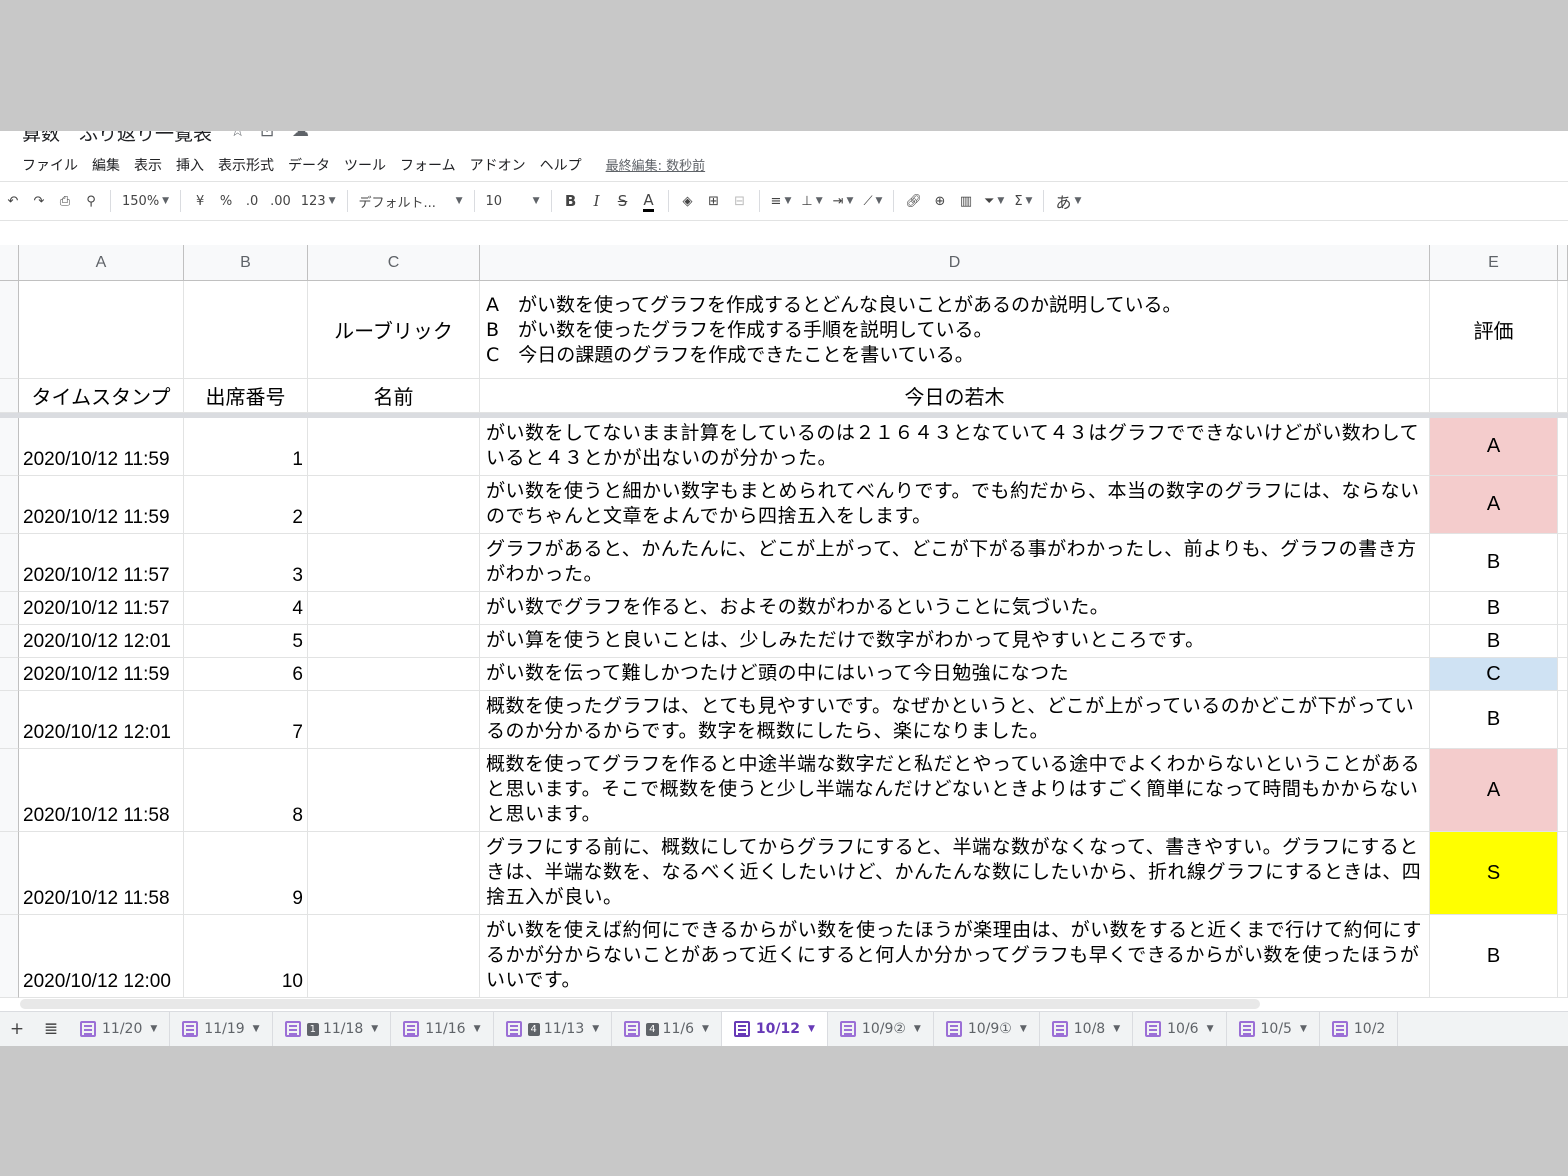 The image size is (1568, 1176). What do you see at coordinates (940, 201) in the screenshot?
I see `insert-comment-icon: ⊕` at bounding box center [940, 201].